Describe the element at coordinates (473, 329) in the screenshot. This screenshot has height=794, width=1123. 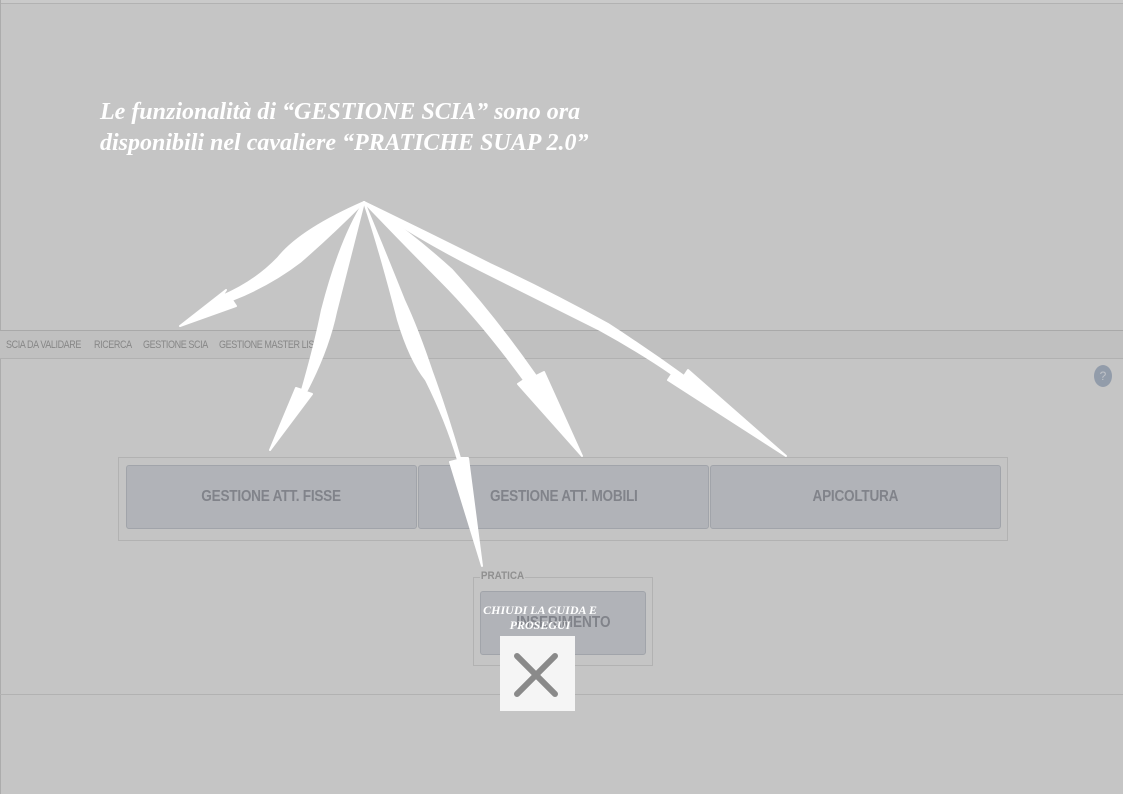
I see `arrow-to-gestione-att-mobili` at that location.